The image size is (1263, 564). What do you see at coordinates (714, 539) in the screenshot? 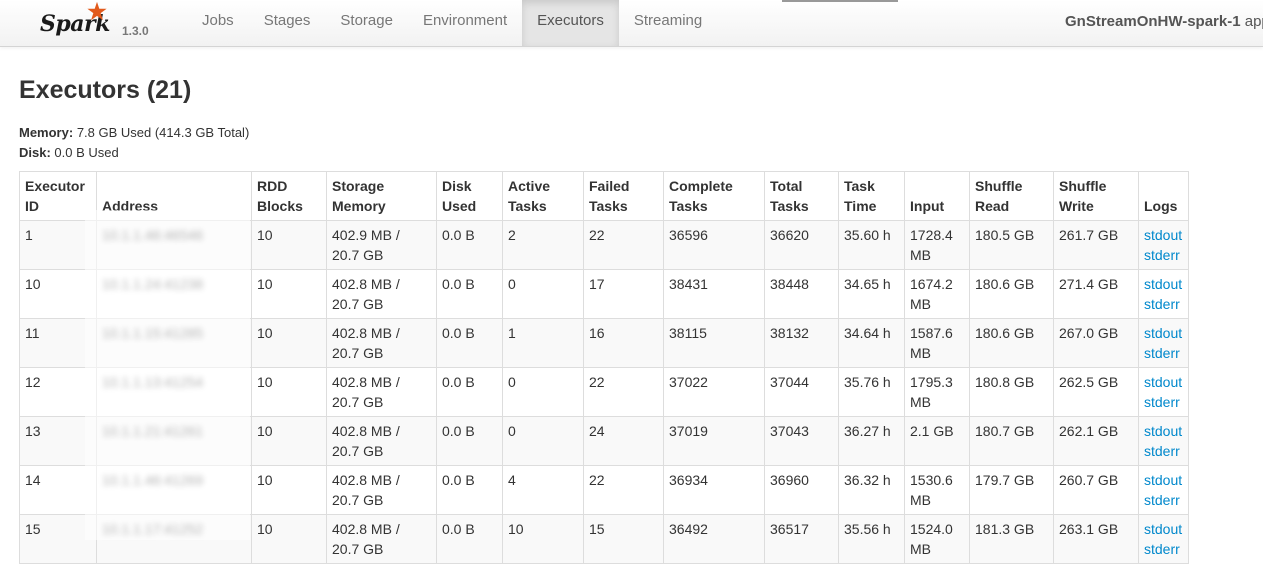
I see `cell-complete-tasks: 36492` at bounding box center [714, 539].